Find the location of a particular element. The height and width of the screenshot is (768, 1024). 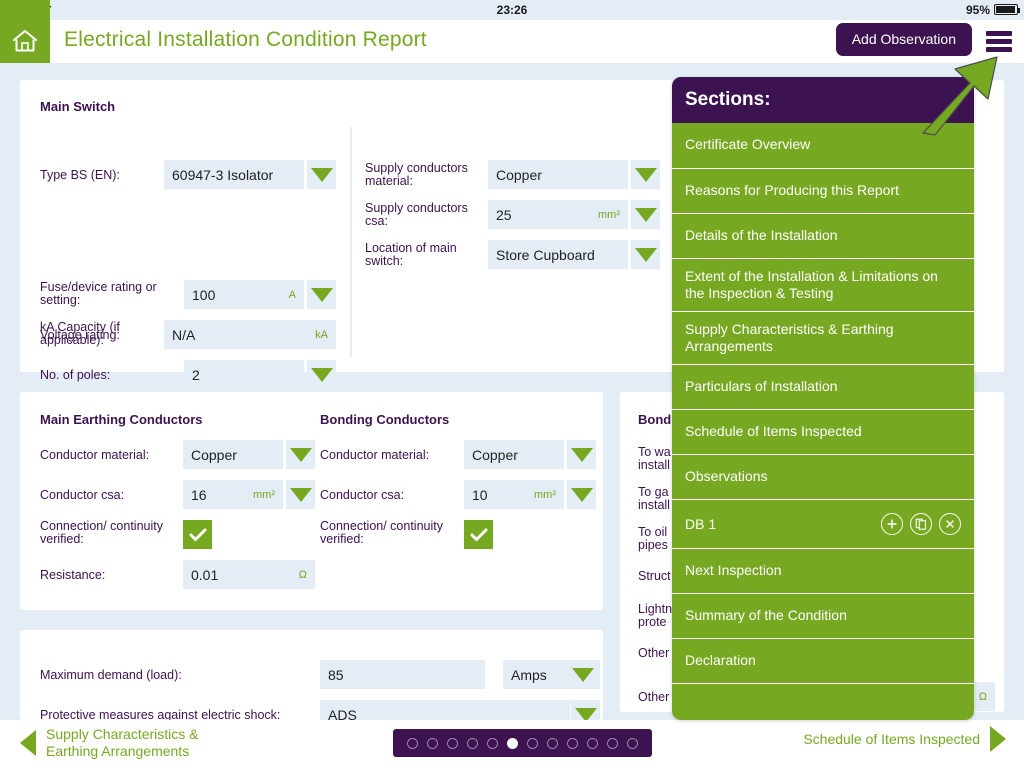

dropdown-caret-supply-csa is located at coordinates (645, 214).